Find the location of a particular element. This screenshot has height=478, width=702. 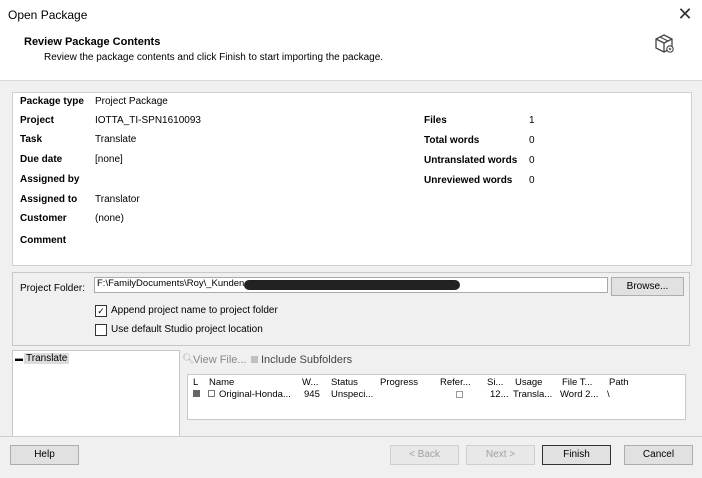

task-label: Task is located at coordinates (31, 139).